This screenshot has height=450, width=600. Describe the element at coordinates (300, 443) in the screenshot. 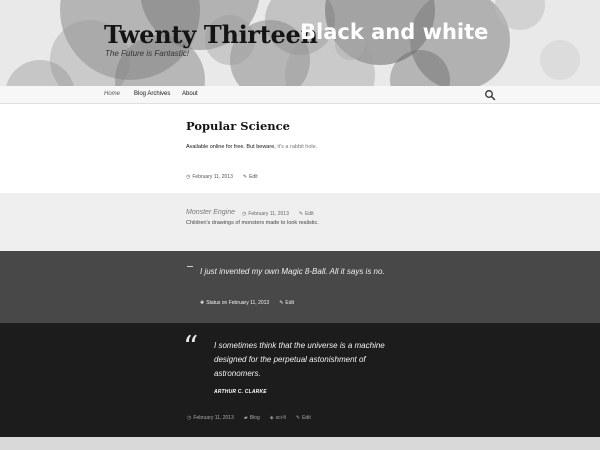

I see `next-post-strip` at that location.